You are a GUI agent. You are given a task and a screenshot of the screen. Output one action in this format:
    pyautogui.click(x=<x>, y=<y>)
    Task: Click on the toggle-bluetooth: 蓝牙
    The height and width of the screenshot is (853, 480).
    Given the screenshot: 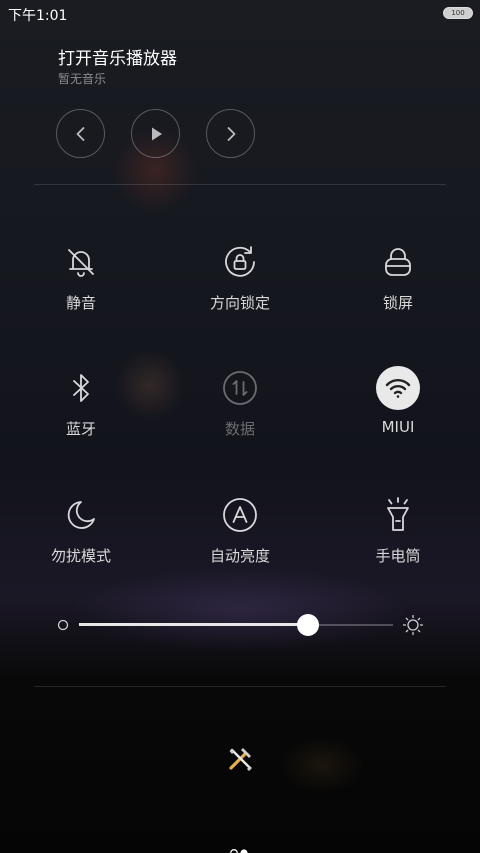 What is the action you would take?
    pyautogui.click(x=81, y=406)
    